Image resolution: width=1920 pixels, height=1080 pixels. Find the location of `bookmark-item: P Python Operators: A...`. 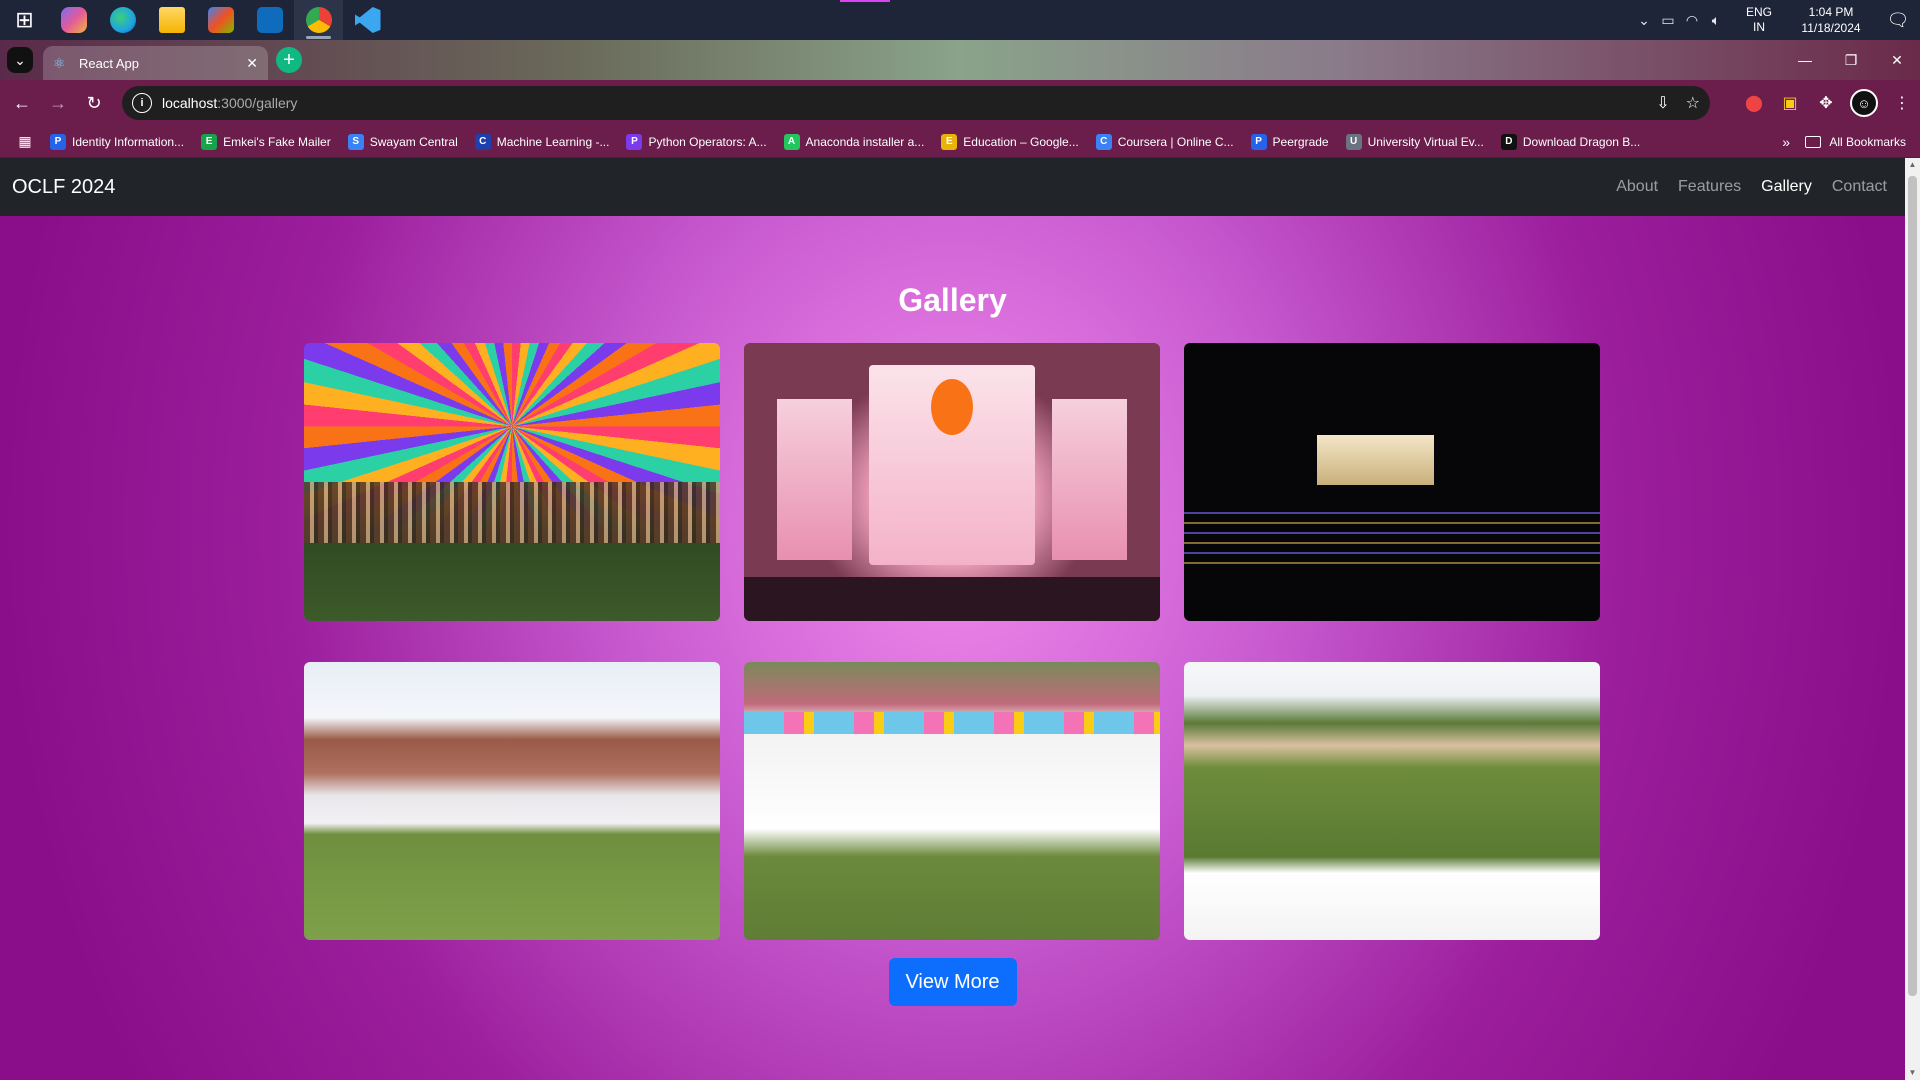

bookmark-item: P Python Operators: A... is located at coordinates (696, 141).